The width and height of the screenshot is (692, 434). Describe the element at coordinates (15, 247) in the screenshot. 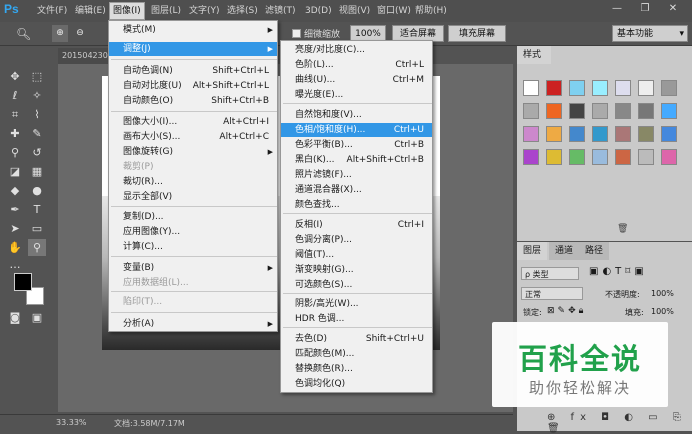

I see `hand-tool-icon: ✋` at that location.